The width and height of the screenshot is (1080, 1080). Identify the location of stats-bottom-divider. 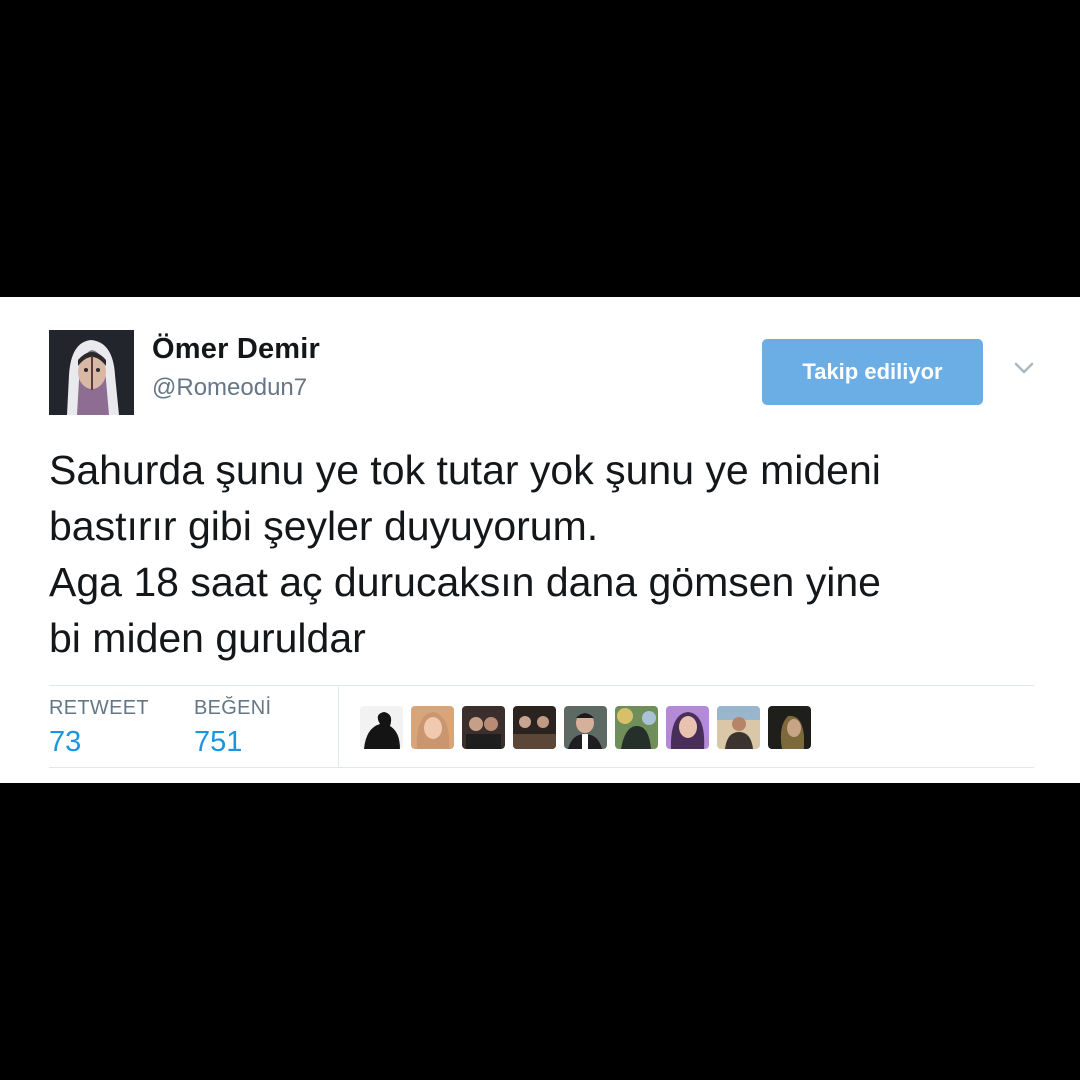
(541, 767).